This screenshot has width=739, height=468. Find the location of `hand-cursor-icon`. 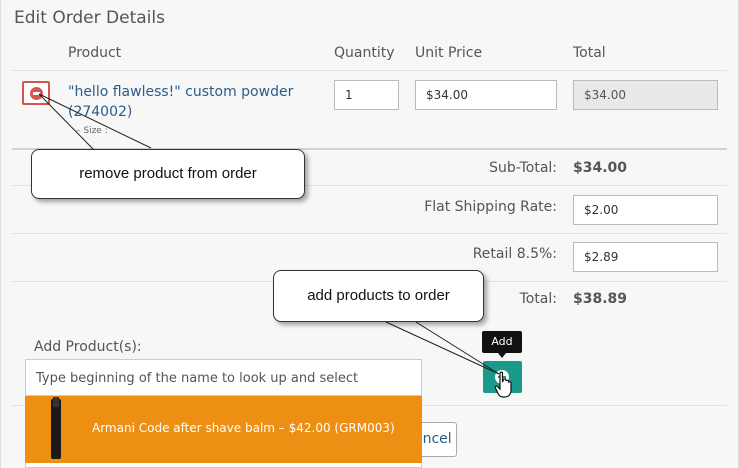

hand-cursor-icon is located at coordinates (503, 384).